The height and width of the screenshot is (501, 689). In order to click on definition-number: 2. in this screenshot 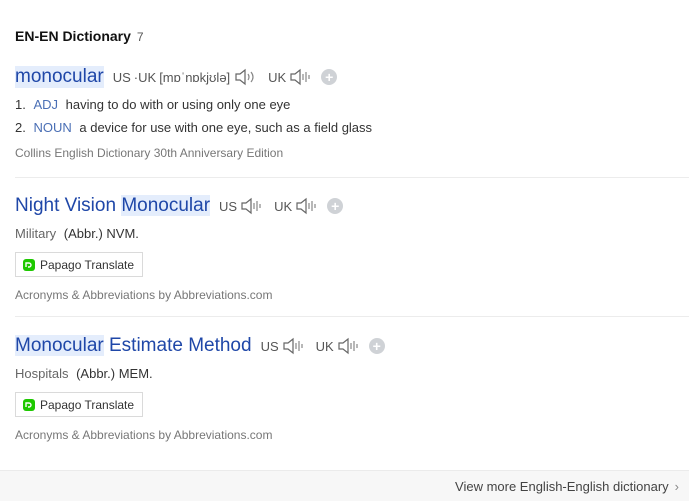, I will do `click(20, 127)`.